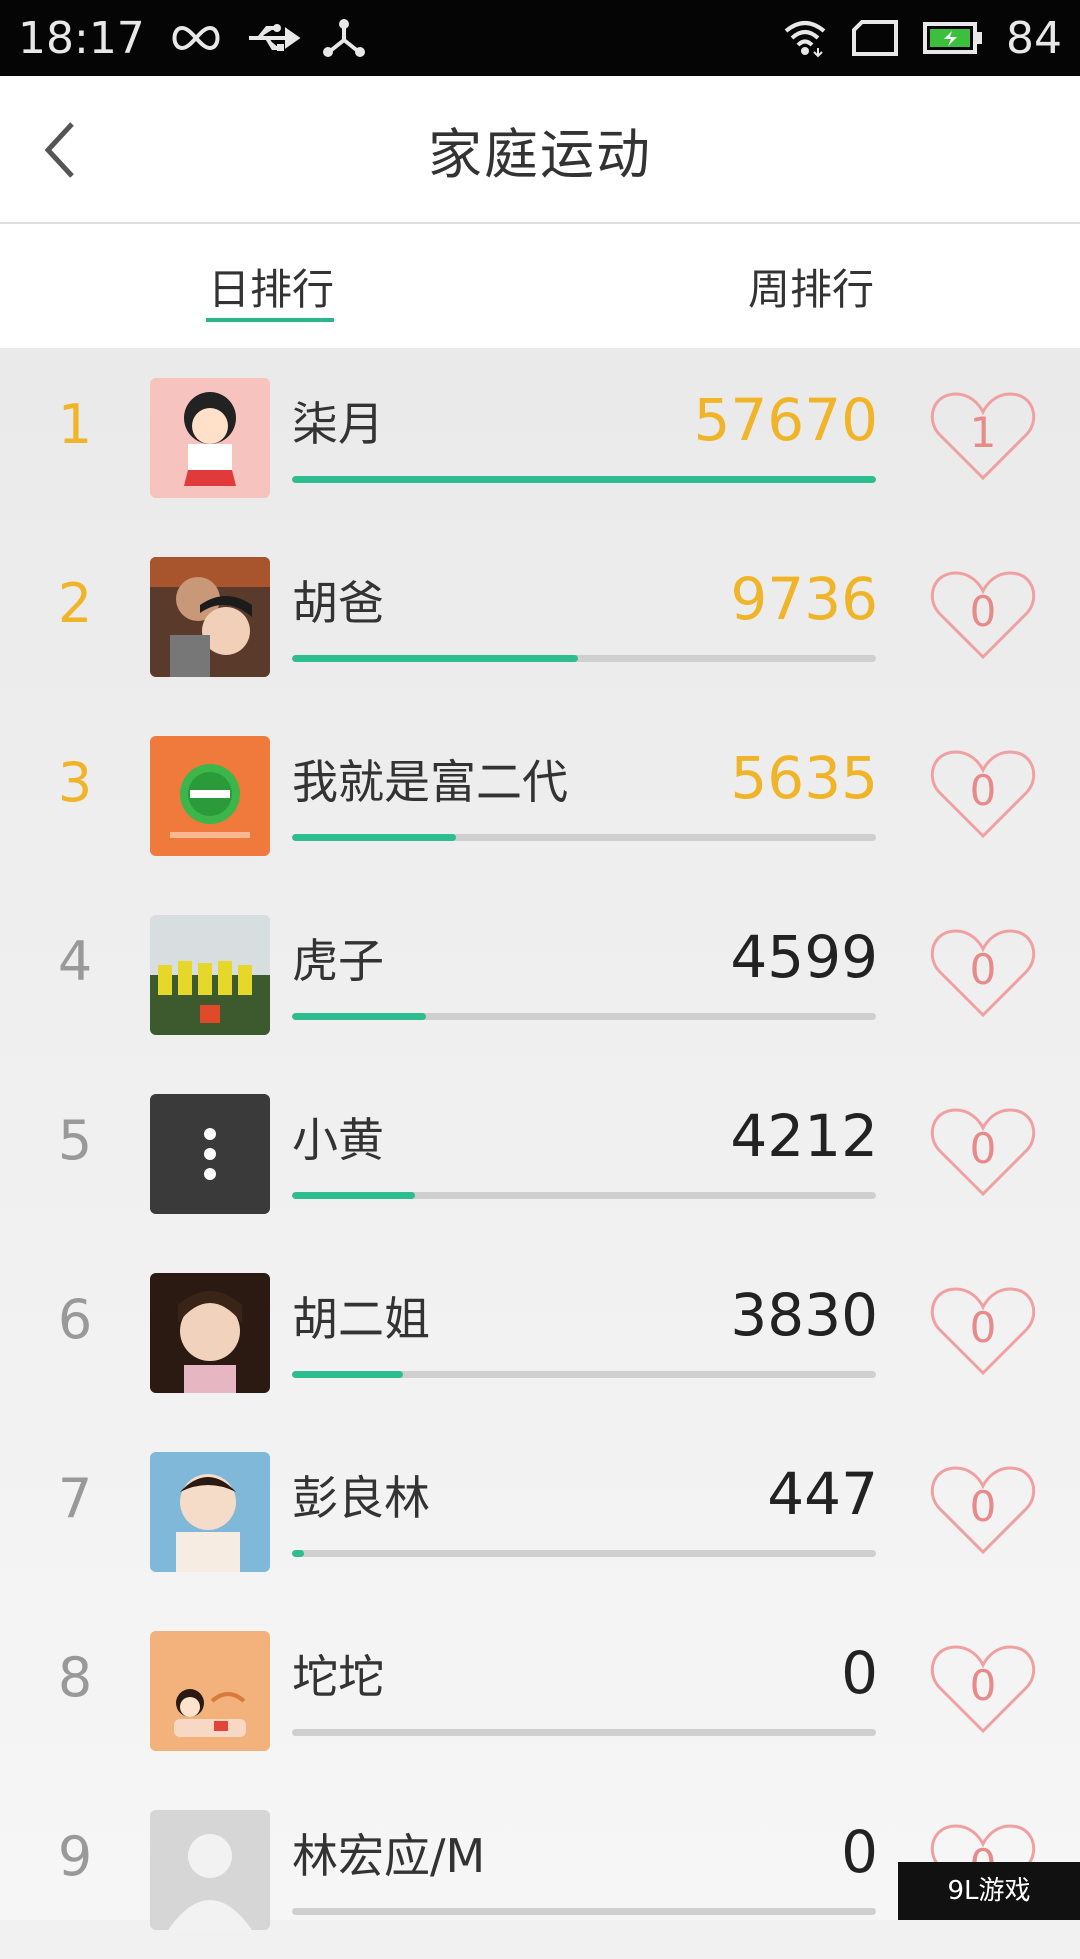 The height and width of the screenshot is (1959, 1080). I want to click on rank-number: 7, so click(75, 1498).